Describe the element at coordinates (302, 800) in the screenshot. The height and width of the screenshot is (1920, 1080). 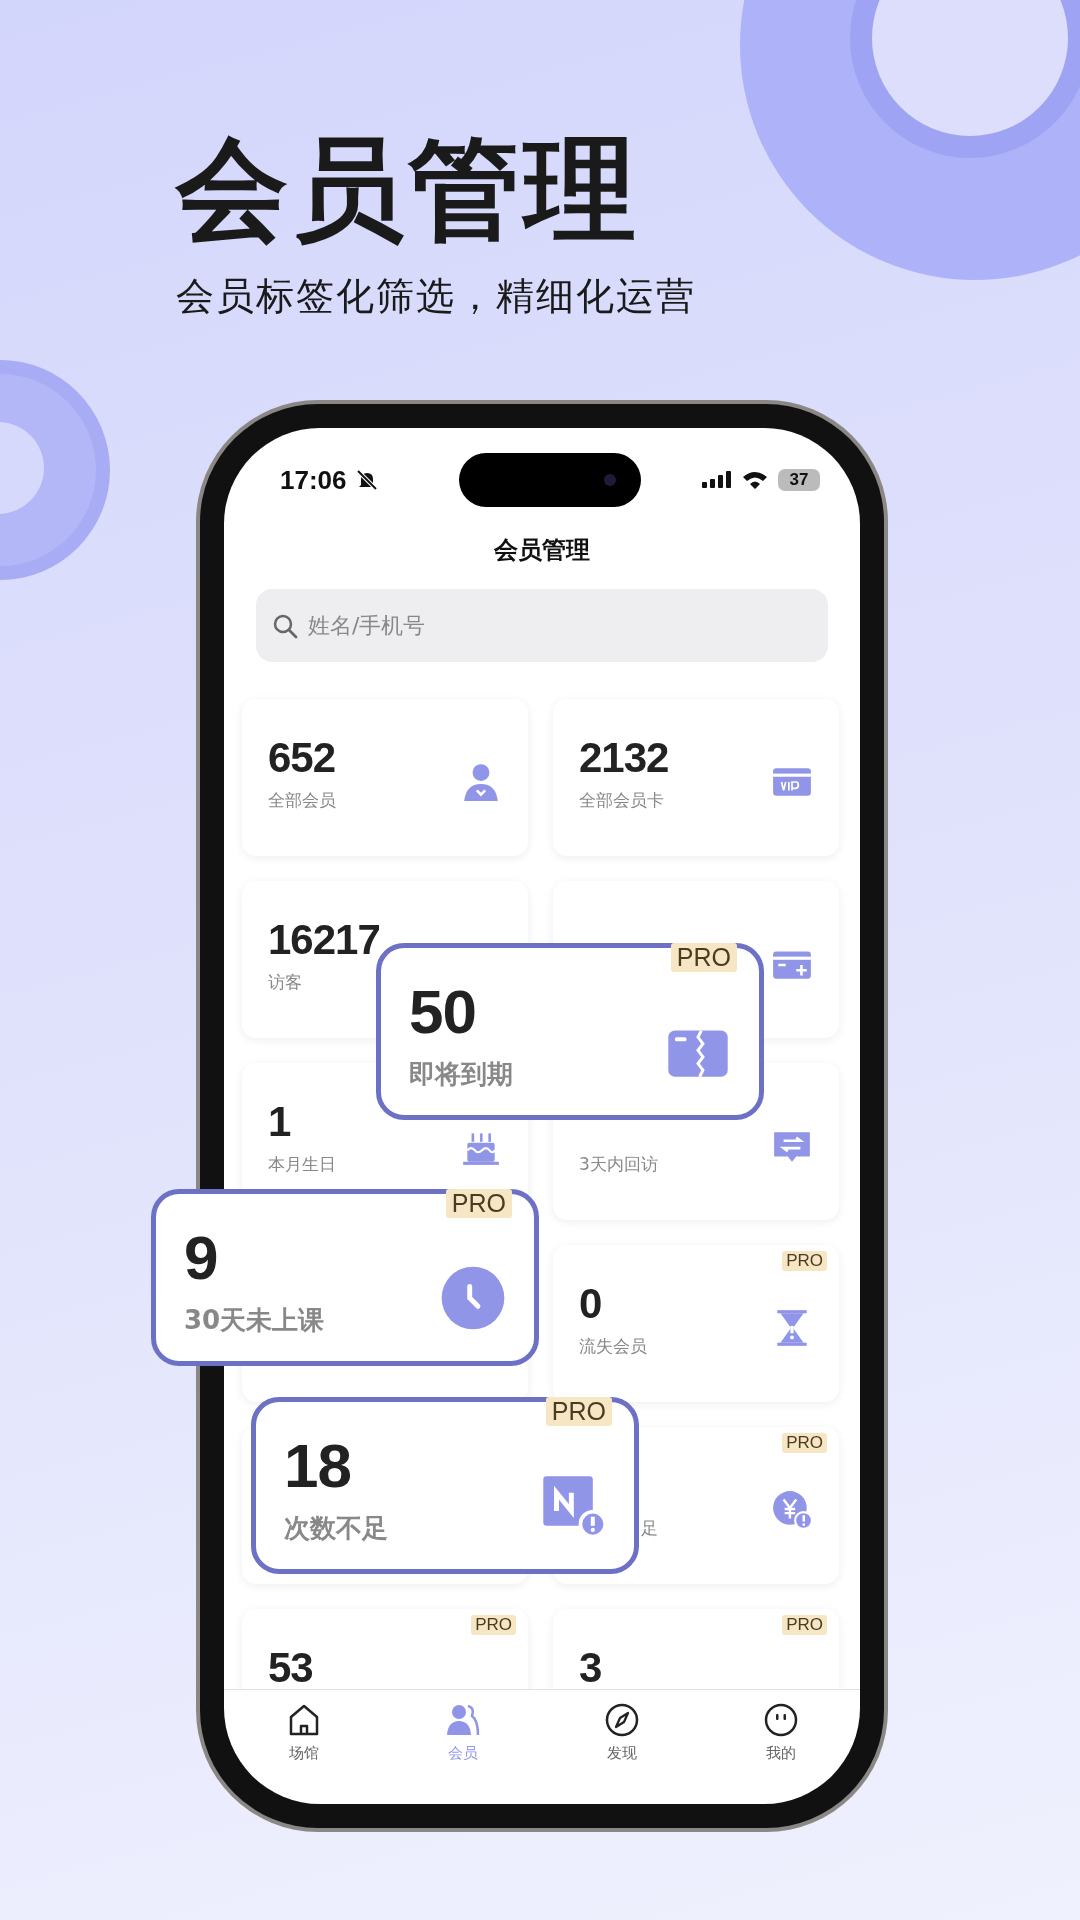
I see `stat-label: 全部会员` at that location.